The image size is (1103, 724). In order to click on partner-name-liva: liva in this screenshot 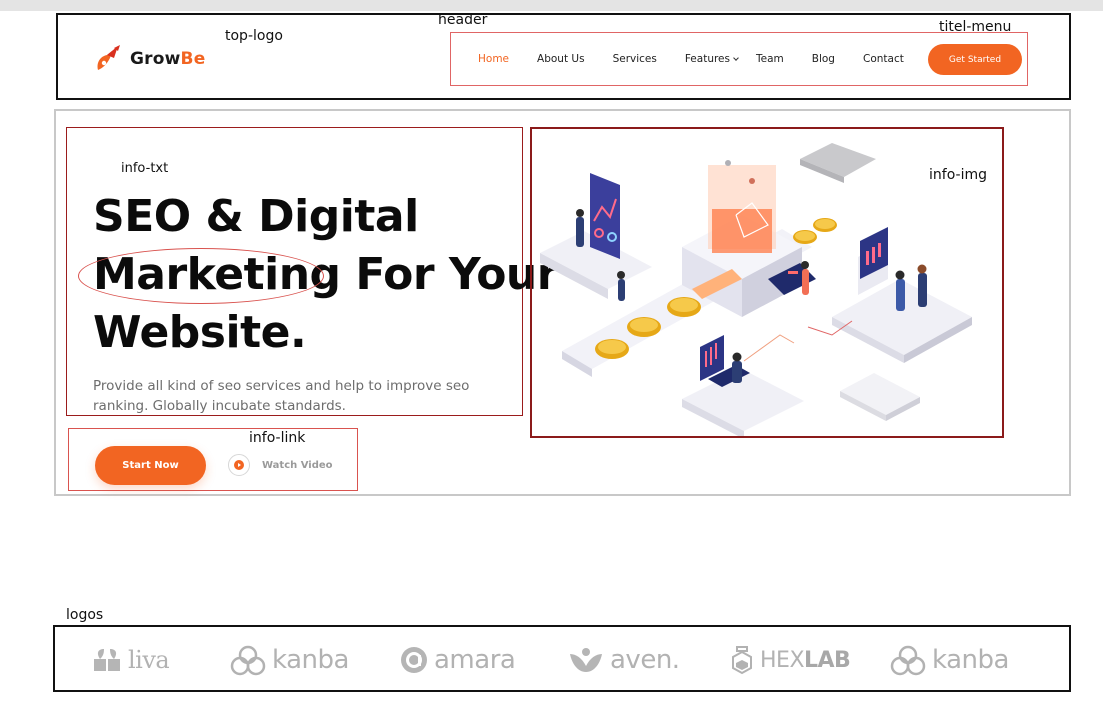, I will do `click(149, 660)`.